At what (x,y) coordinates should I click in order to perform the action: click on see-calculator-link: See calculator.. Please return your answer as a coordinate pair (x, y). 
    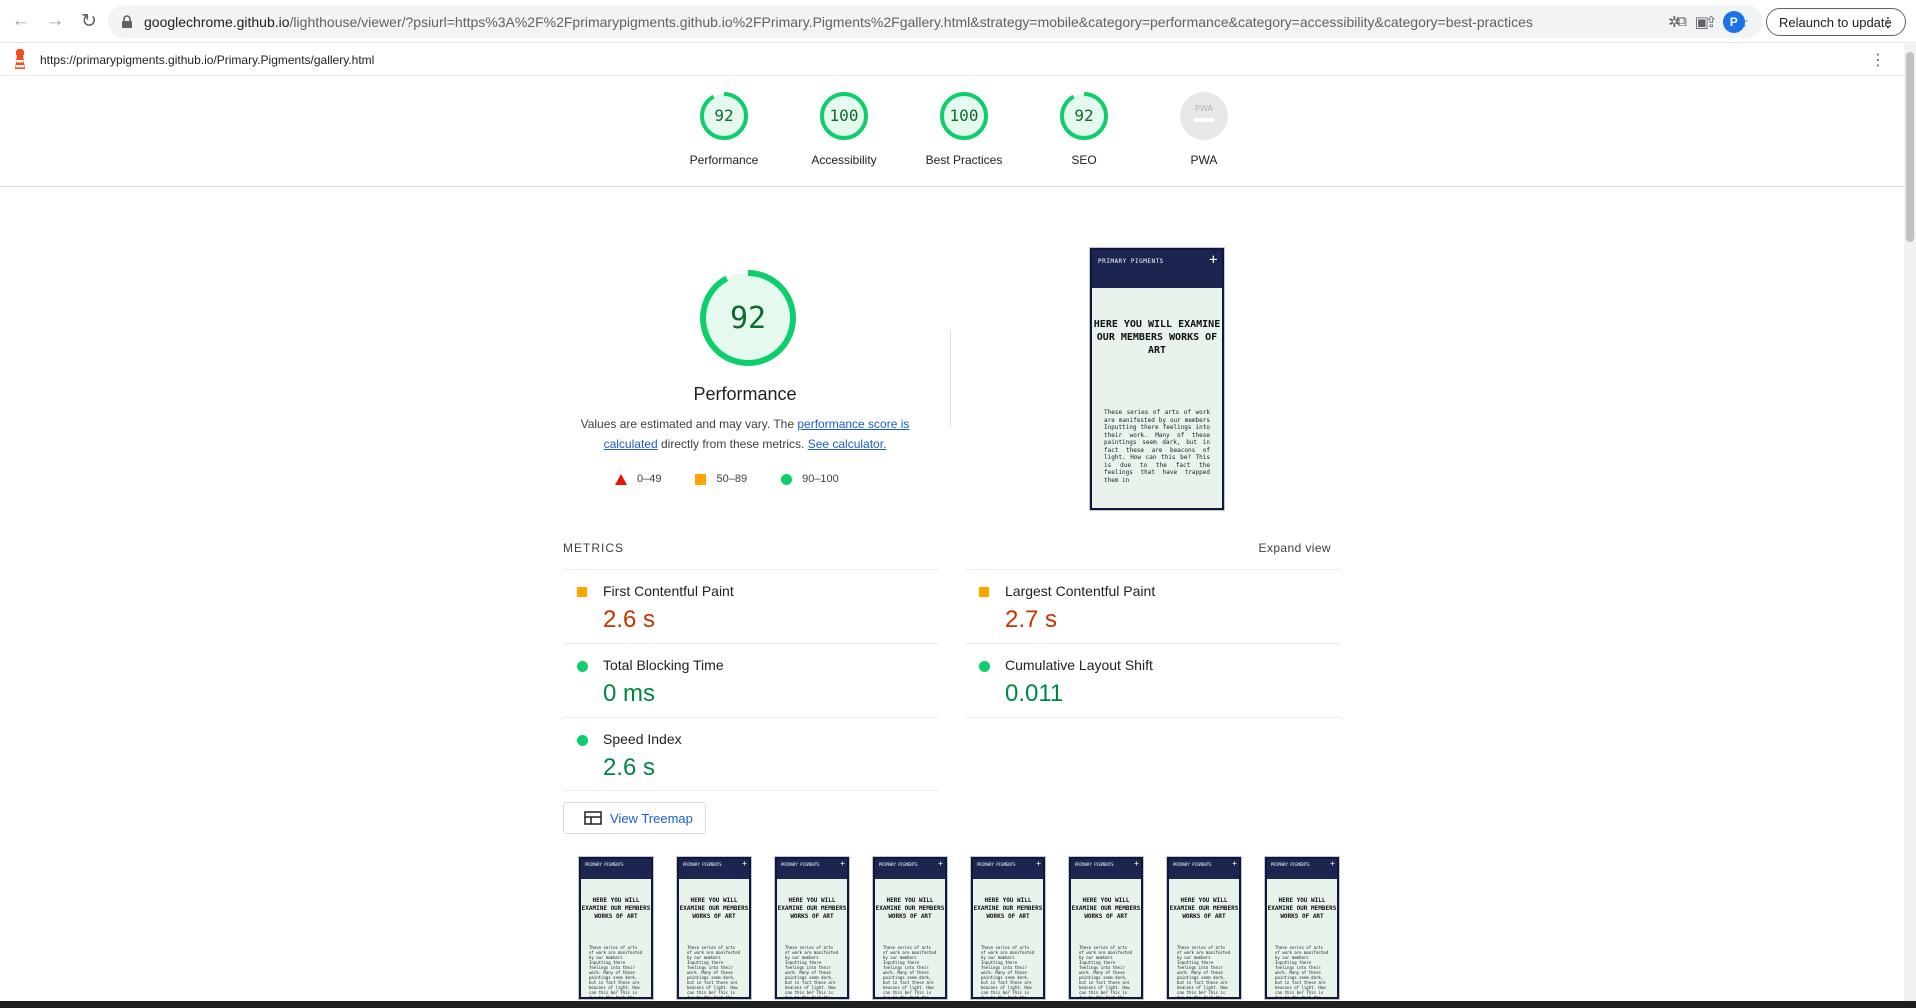
    Looking at the image, I should click on (847, 444).